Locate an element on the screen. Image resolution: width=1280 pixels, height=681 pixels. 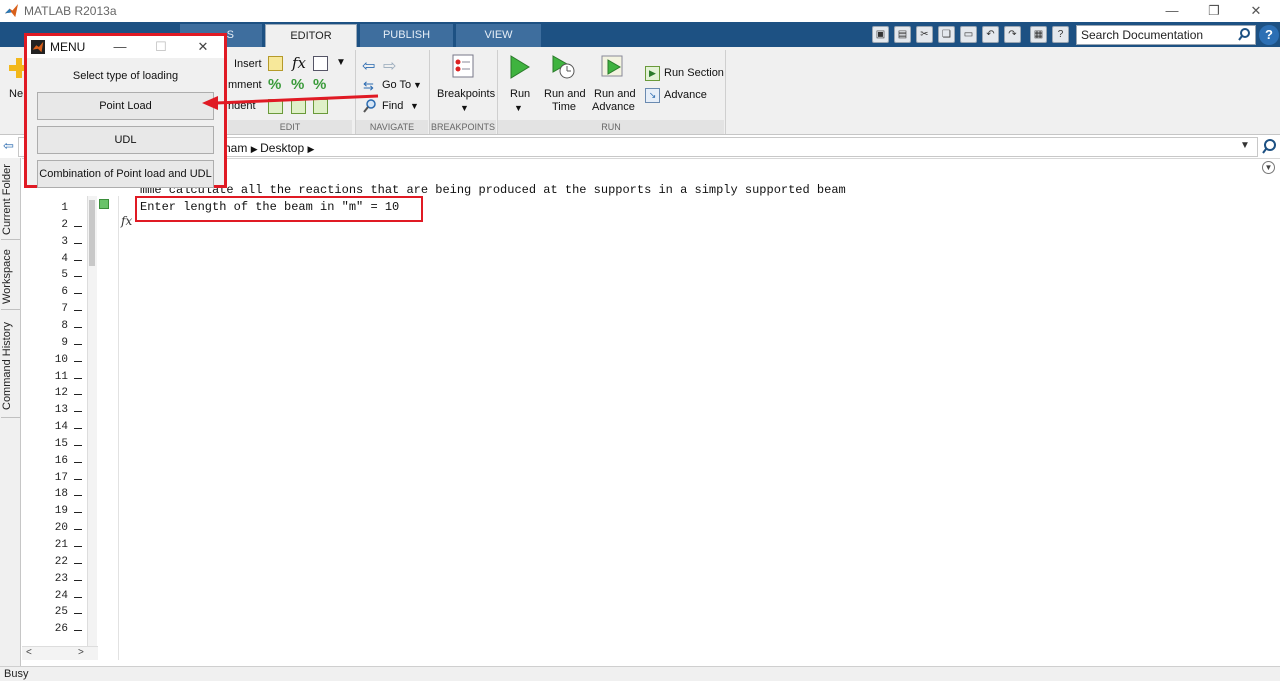
run-section-button: Run Section is located at coordinates (694, 73).